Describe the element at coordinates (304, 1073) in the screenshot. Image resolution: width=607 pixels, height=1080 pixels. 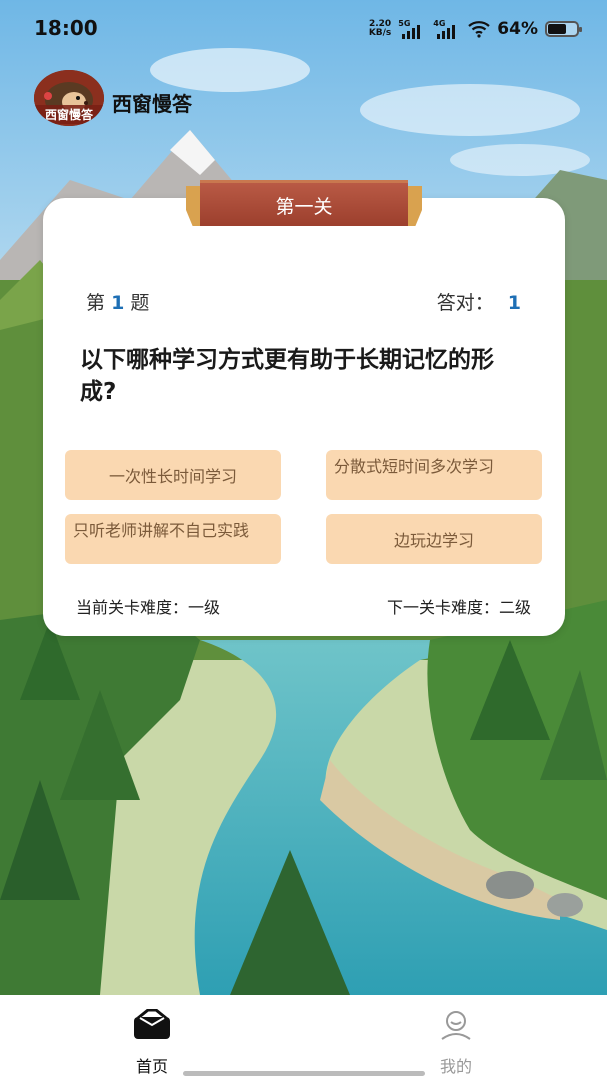
I see `home-indicator` at that location.